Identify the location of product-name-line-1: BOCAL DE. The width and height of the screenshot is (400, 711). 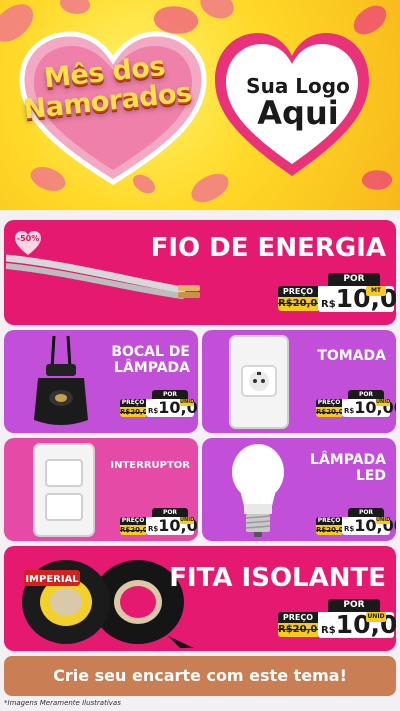
(150, 352).